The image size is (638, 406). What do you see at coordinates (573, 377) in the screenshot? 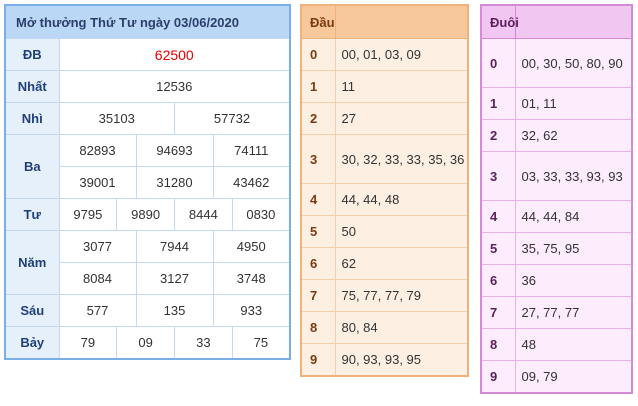
I see `duoi-value: 09, 79` at bounding box center [573, 377].